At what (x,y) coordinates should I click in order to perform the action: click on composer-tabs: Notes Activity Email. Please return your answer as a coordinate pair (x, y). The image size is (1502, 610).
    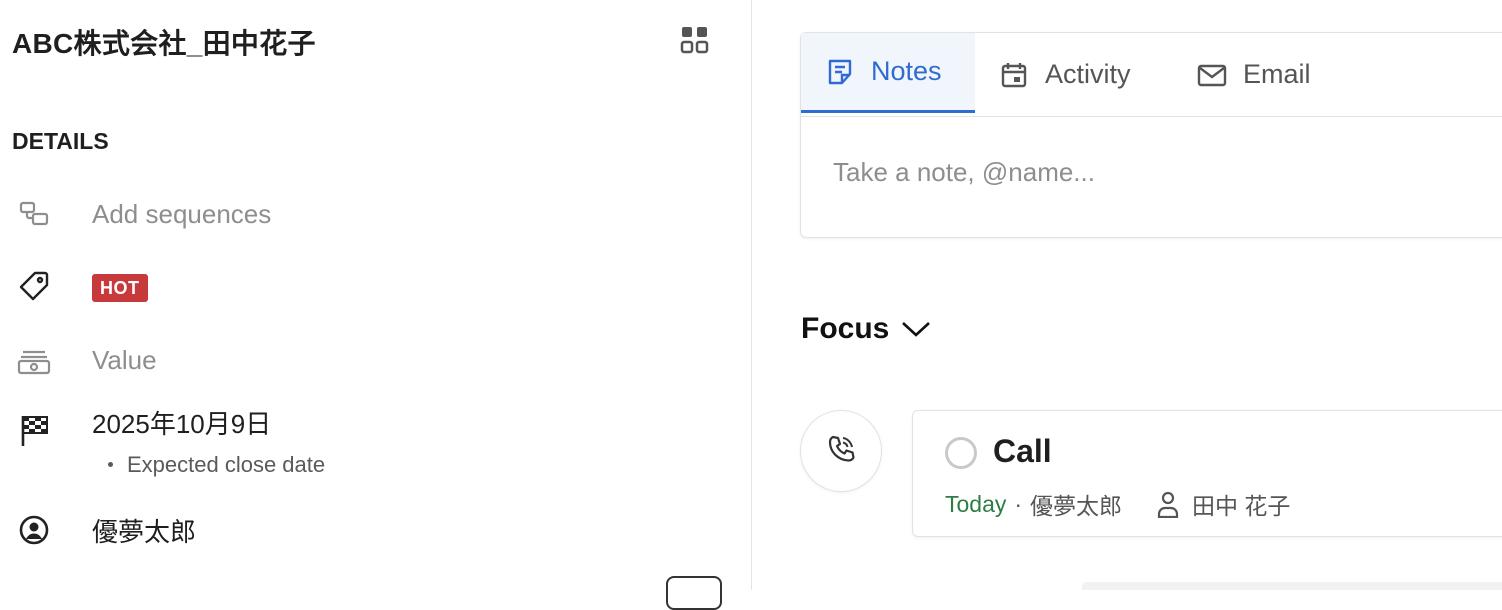
    Looking at the image, I should click on (1151, 75).